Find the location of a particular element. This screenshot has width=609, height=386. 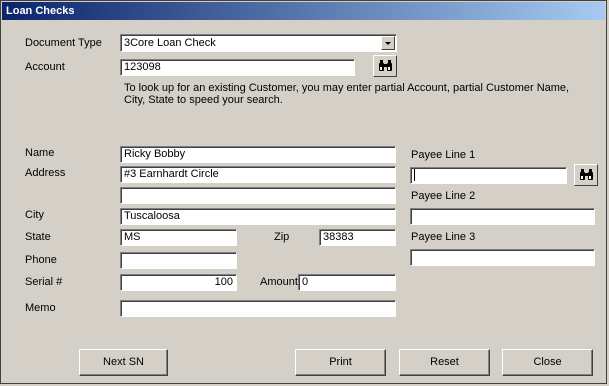

state-field: MS is located at coordinates (178, 237).